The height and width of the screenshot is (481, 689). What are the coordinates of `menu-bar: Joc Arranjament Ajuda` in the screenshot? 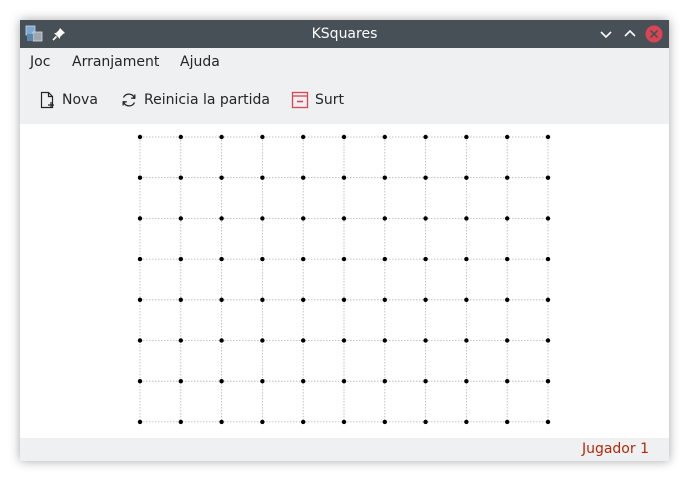 It's located at (344, 62).